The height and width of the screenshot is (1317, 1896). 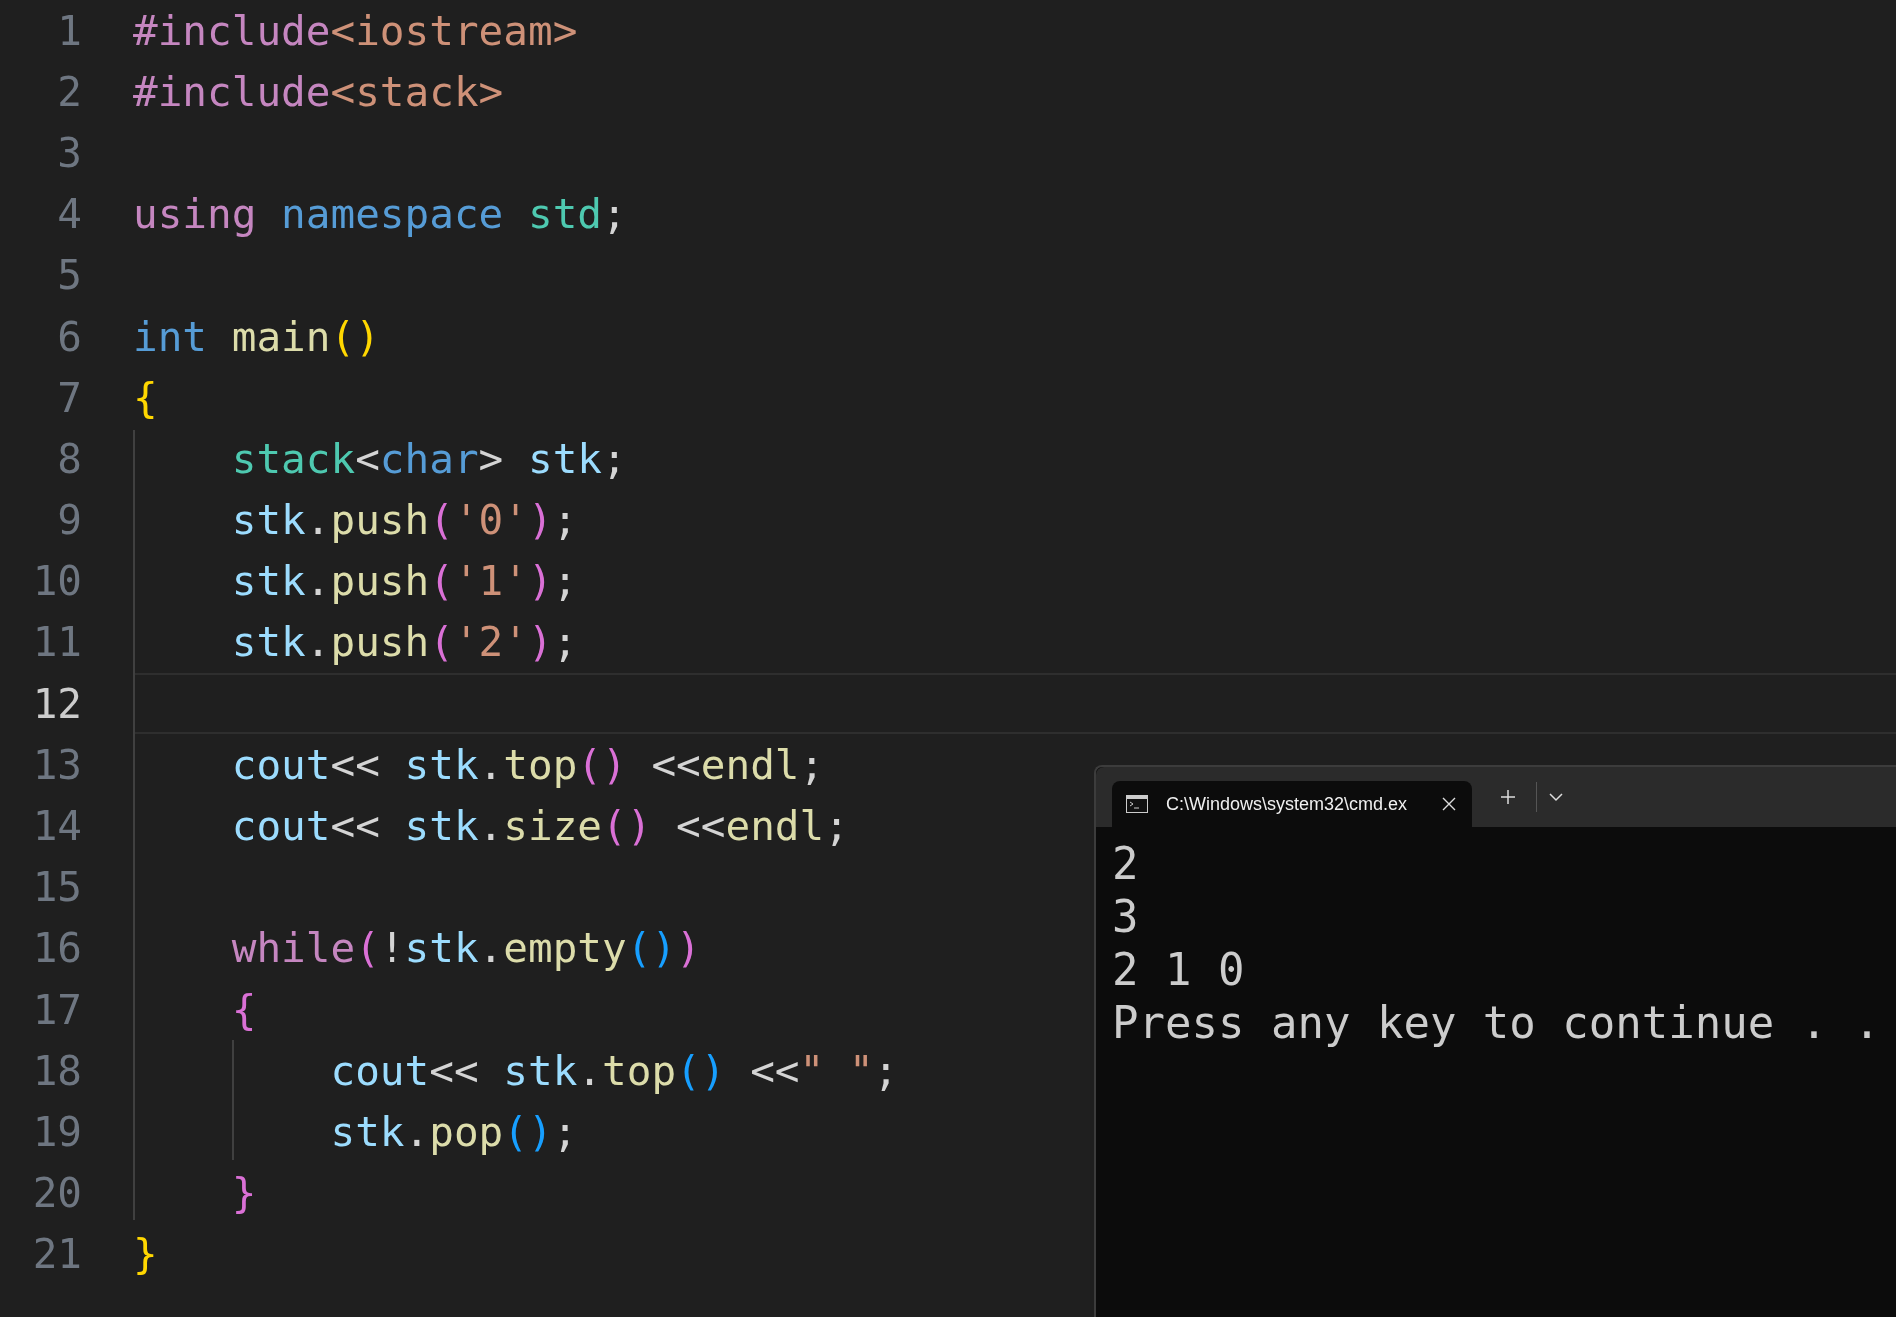 What do you see at coordinates (69, 458) in the screenshot?
I see `line-number: 8` at bounding box center [69, 458].